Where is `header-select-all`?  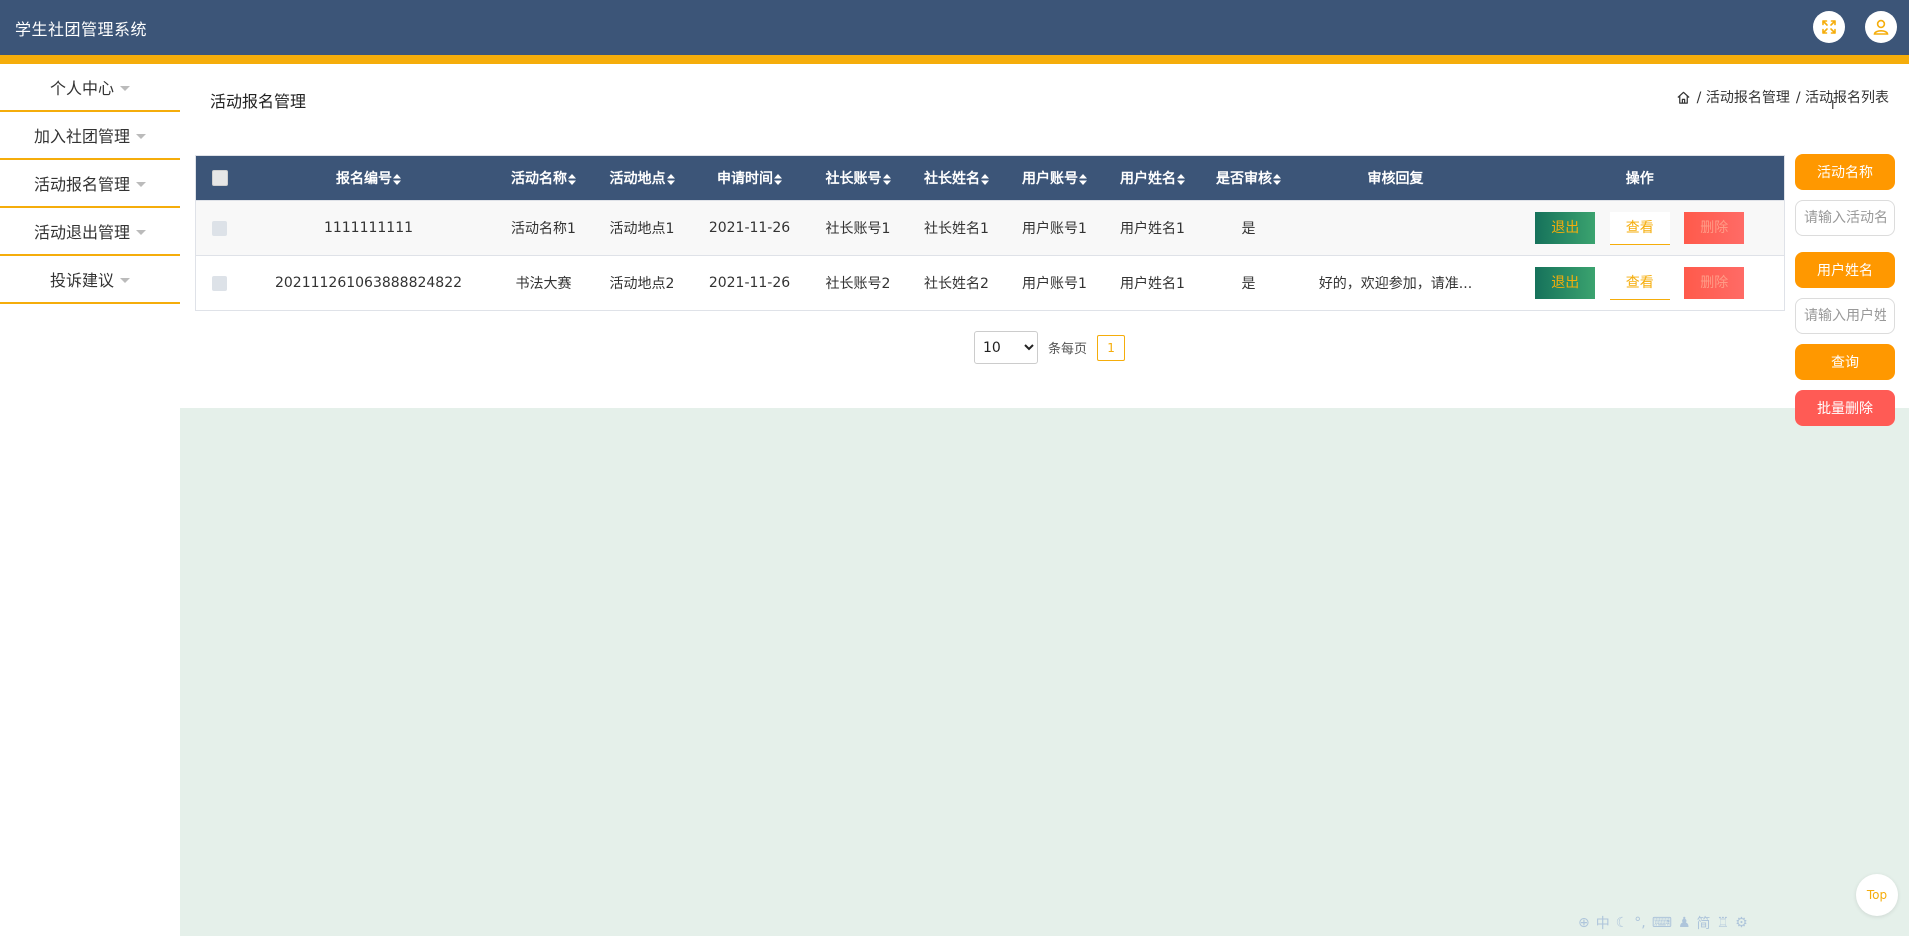
header-select-all is located at coordinates (219, 178).